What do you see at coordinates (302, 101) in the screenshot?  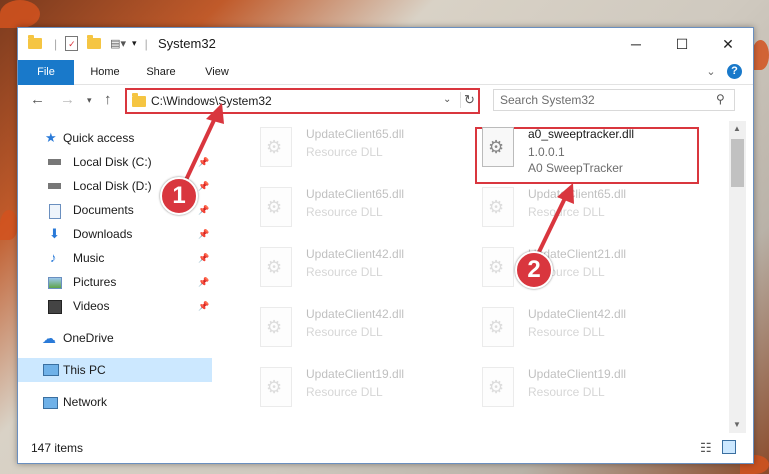 I see `address-bar: C:\Windows\System32 ⌄ ↻` at bounding box center [302, 101].